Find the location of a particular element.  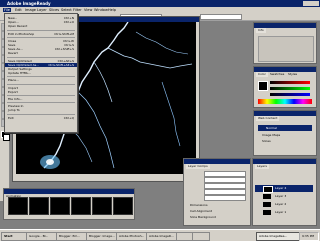

info-panel: Info is located at coordinates (285, 43).